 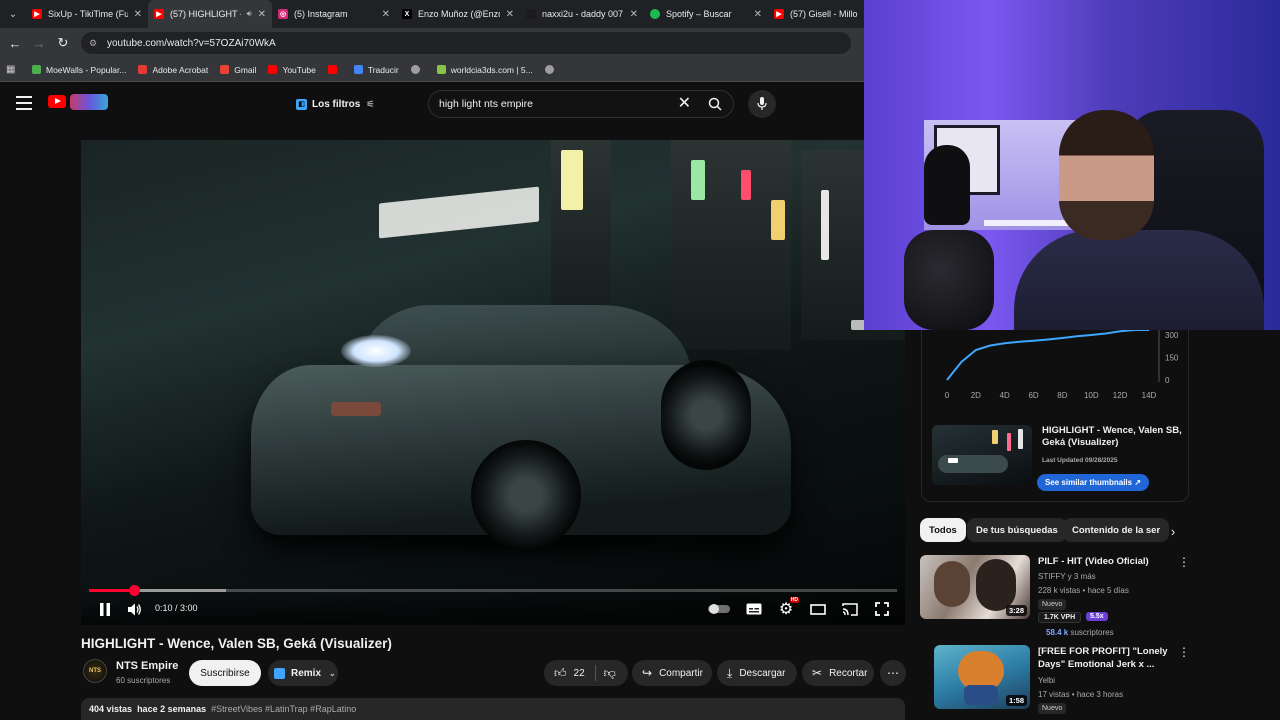 I want to click on recommendation-title: PILF - HIT (Video Oficial), so click(x=1105, y=561).